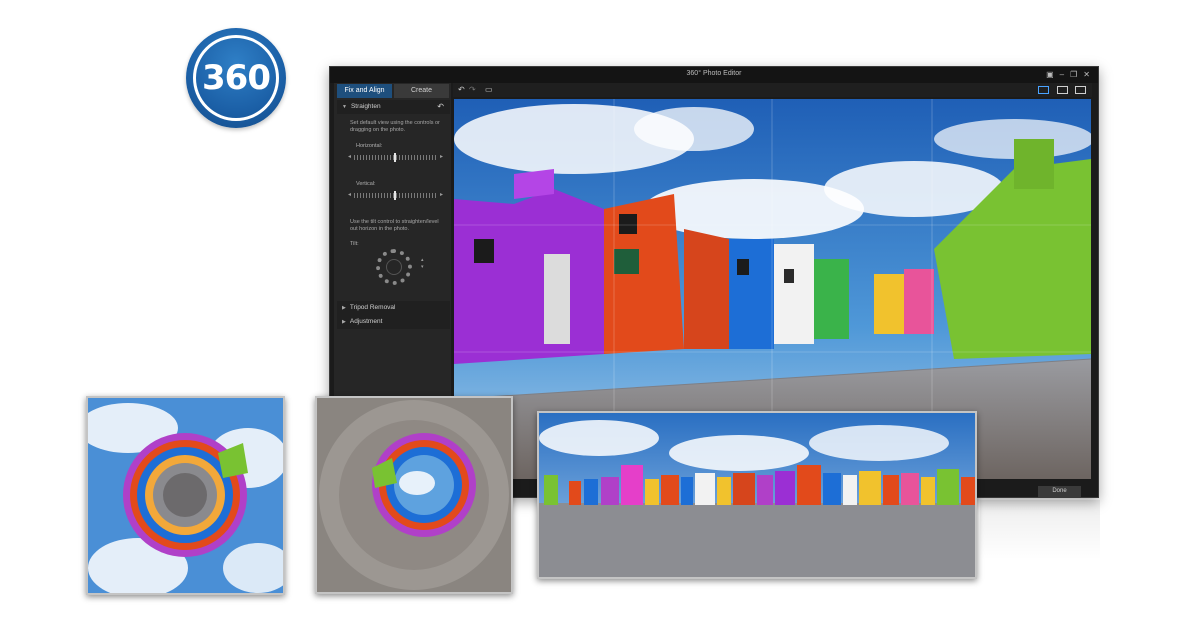 The height and width of the screenshot is (627, 1200). I want to click on logo-text: 360, so click(236, 78).